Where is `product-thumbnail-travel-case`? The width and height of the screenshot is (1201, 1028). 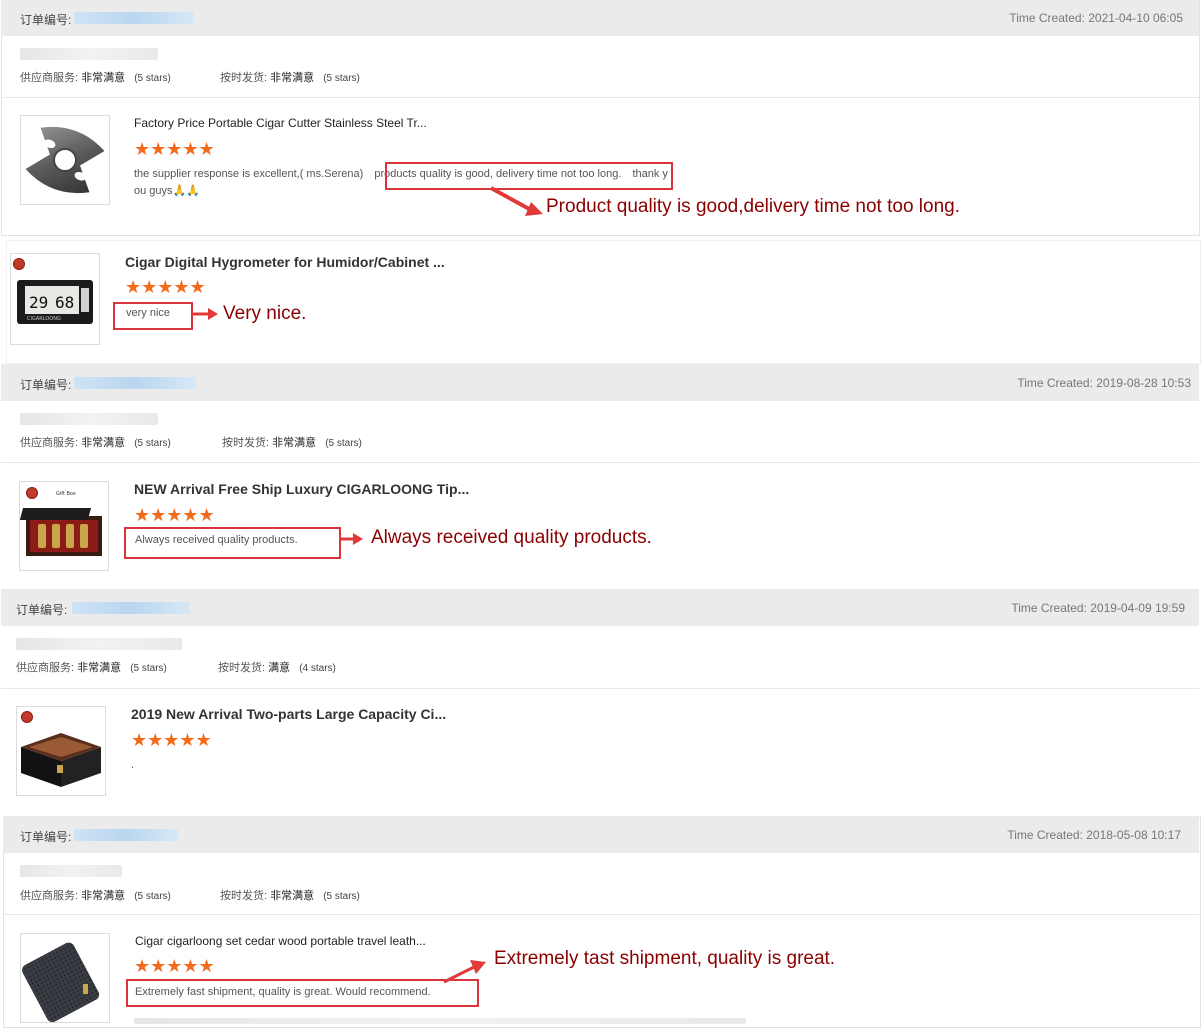 product-thumbnail-travel-case is located at coordinates (65, 978).